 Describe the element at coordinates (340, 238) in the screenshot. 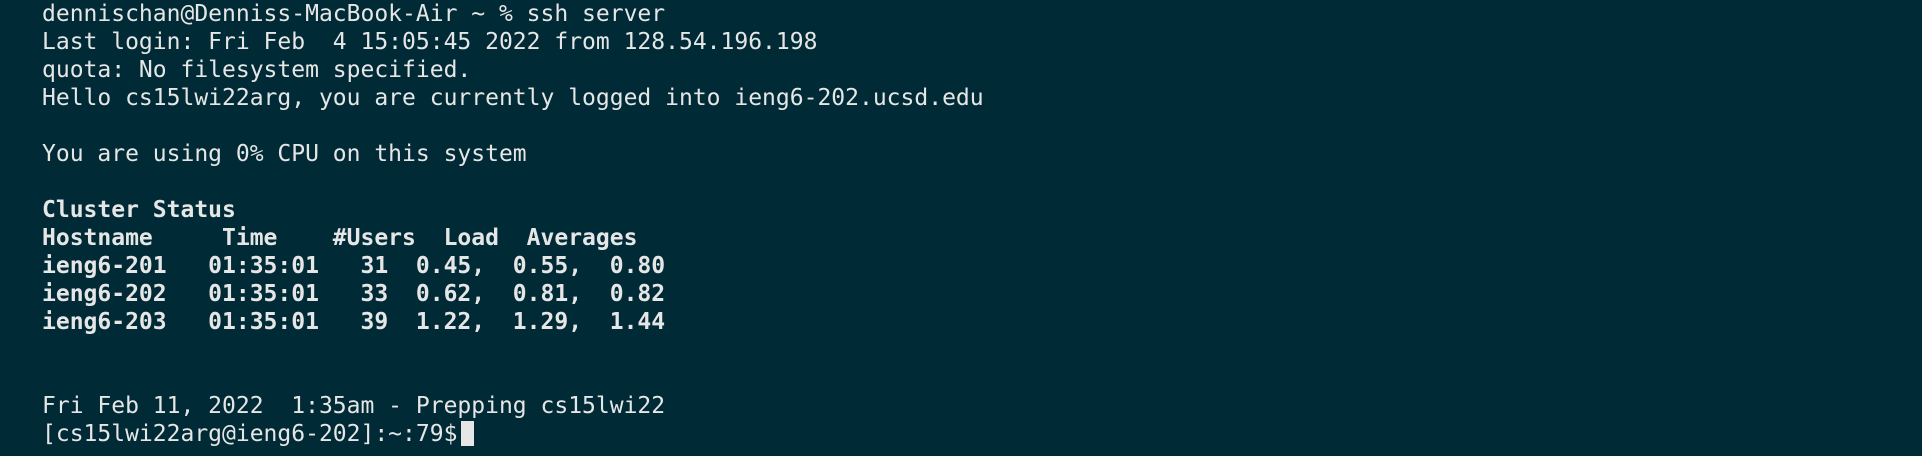

I see `cluster-table-header: Hostname Time #Users Load Averages` at that location.